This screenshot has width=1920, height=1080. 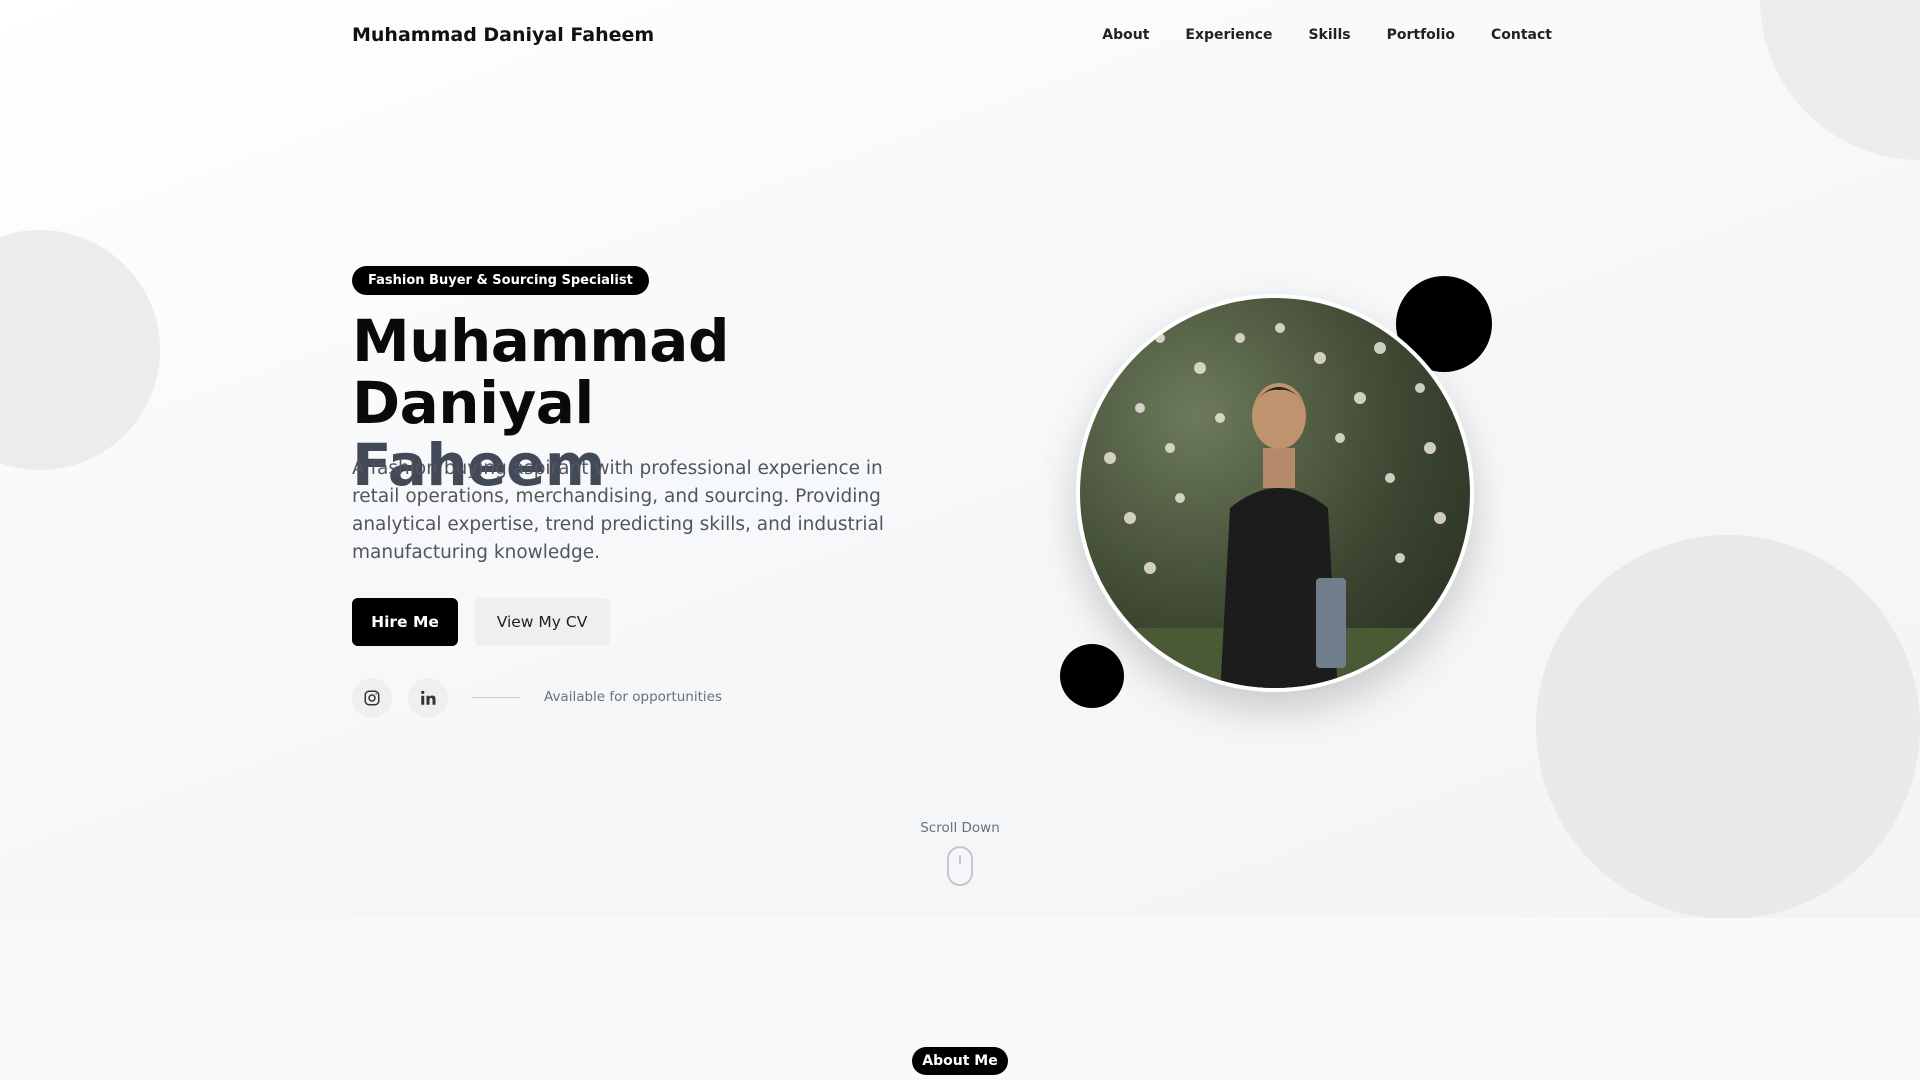 I want to click on instagram-link, so click(x=372, y=698).